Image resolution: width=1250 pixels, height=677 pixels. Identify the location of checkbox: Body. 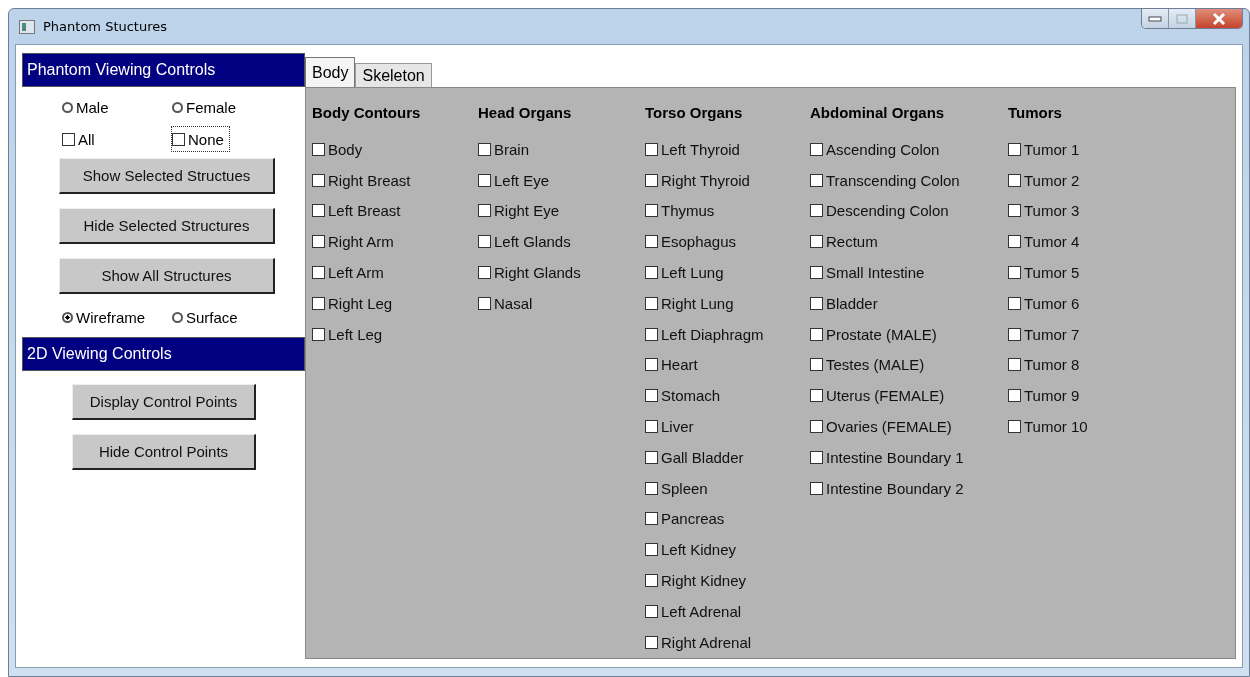
(388, 149).